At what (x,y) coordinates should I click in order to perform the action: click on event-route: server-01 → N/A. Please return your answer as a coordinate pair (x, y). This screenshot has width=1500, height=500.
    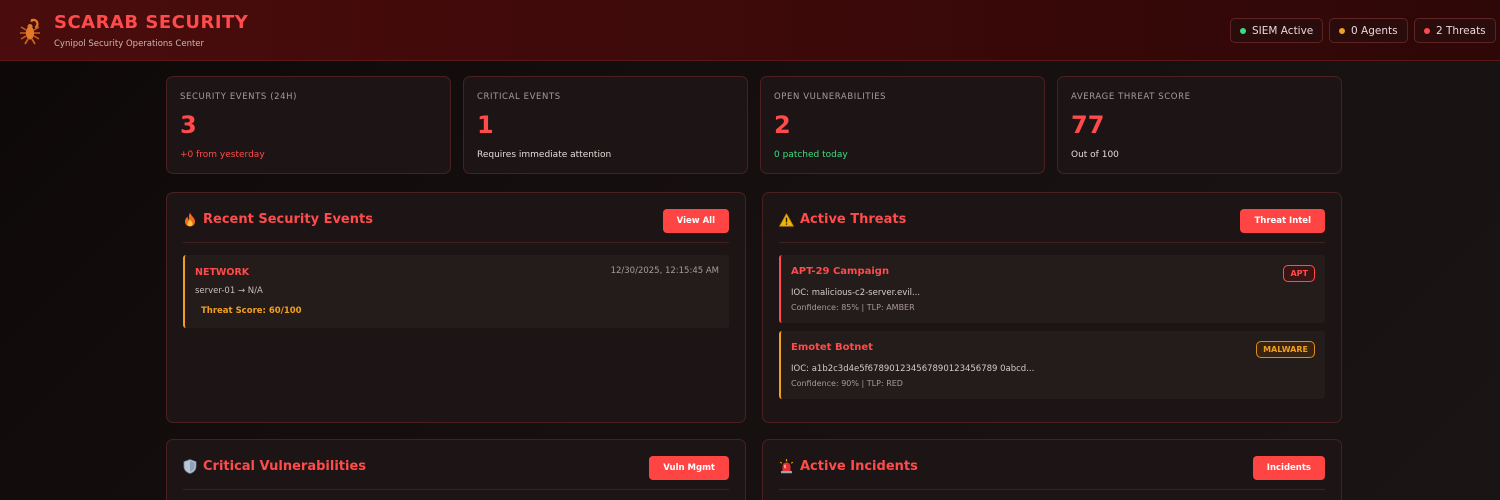
    Looking at the image, I should click on (229, 291).